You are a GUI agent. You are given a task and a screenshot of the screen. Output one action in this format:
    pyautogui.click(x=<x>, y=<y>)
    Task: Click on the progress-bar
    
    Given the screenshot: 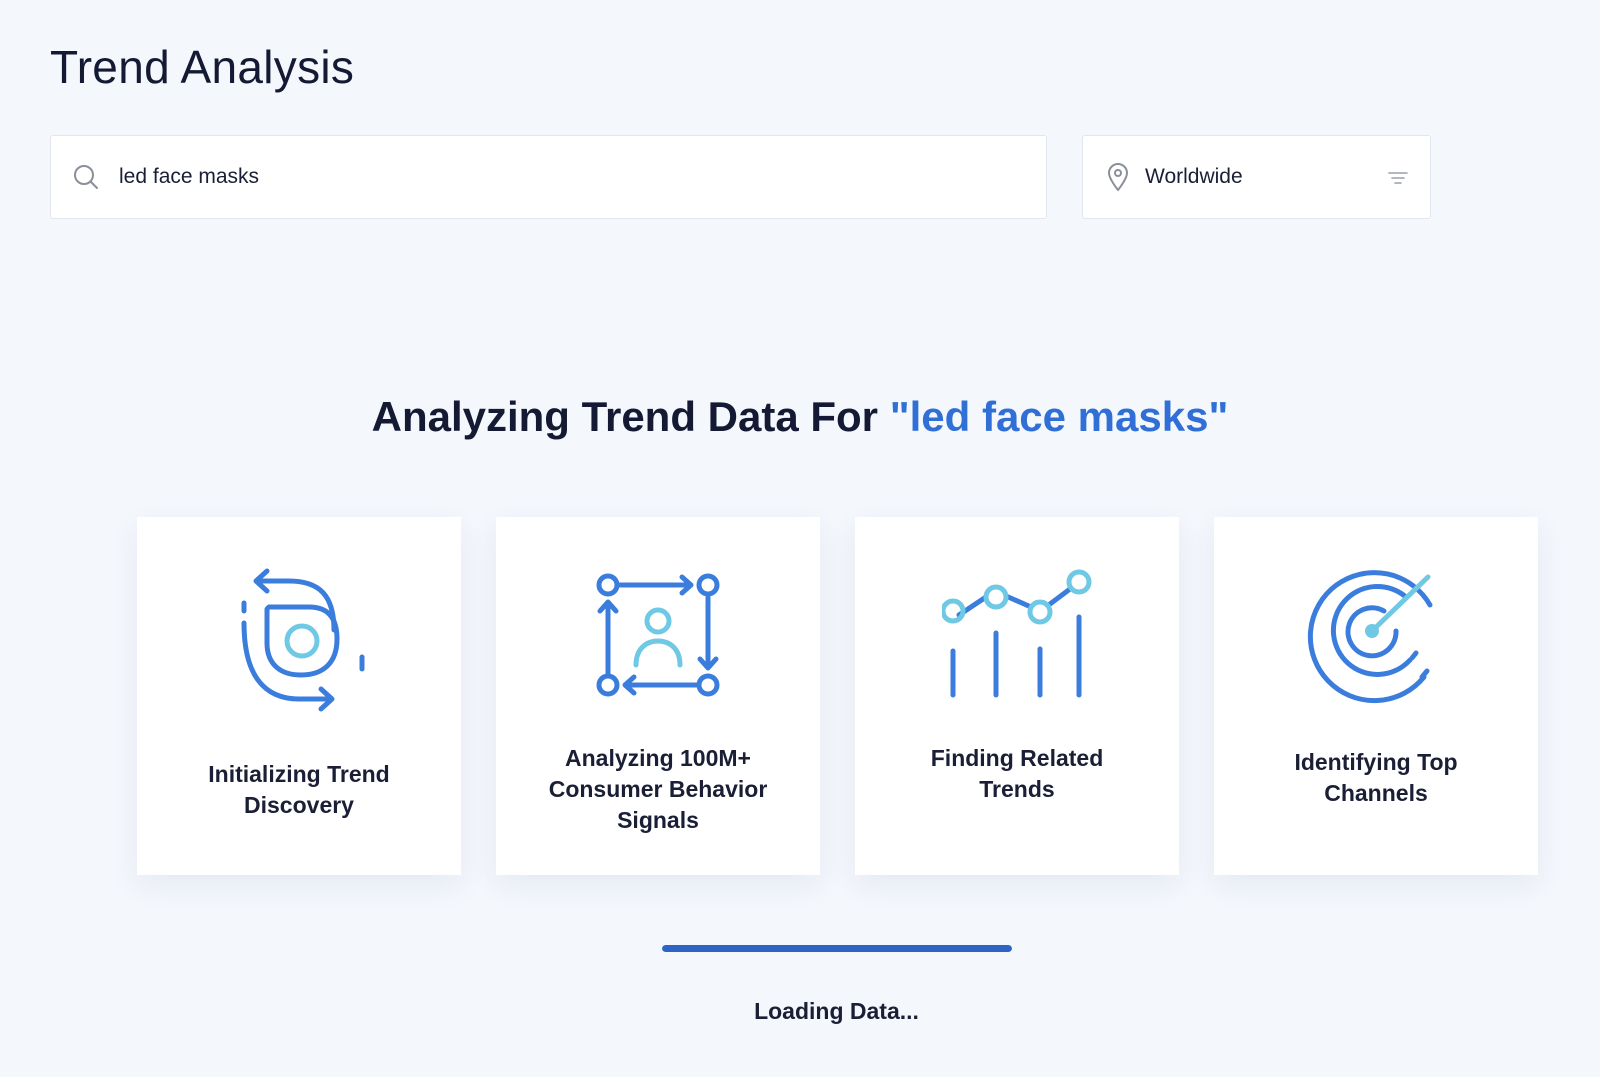 What is the action you would take?
    pyautogui.click(x=837, y=948)
    